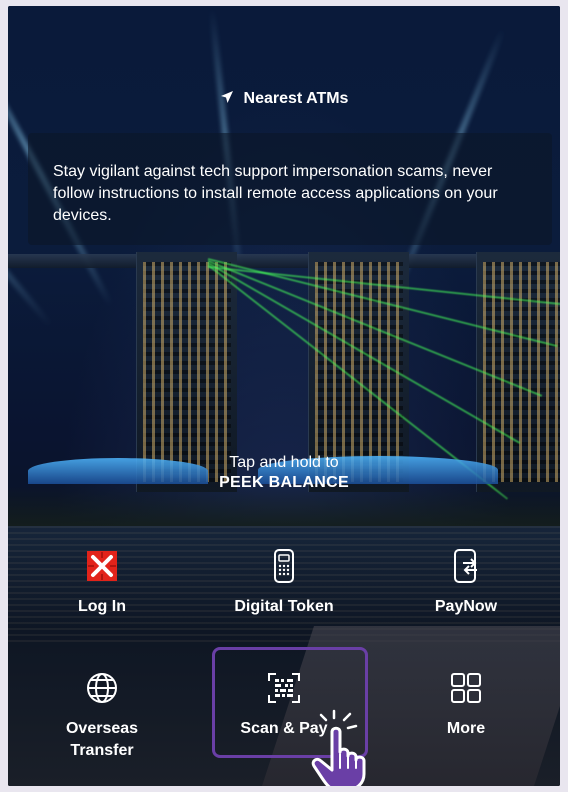  I want to click on overseas-transfer-label: Overseas Transfer, so click(102, 739).